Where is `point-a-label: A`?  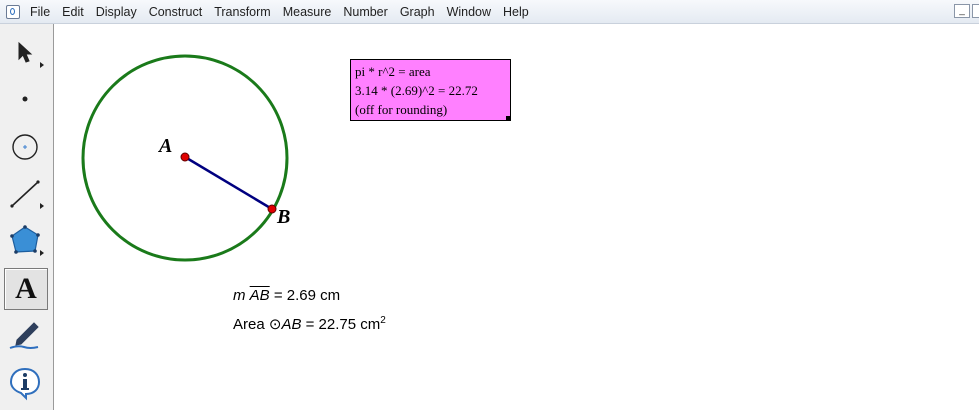
point-a-label: A is located at coordinates (165, 146).